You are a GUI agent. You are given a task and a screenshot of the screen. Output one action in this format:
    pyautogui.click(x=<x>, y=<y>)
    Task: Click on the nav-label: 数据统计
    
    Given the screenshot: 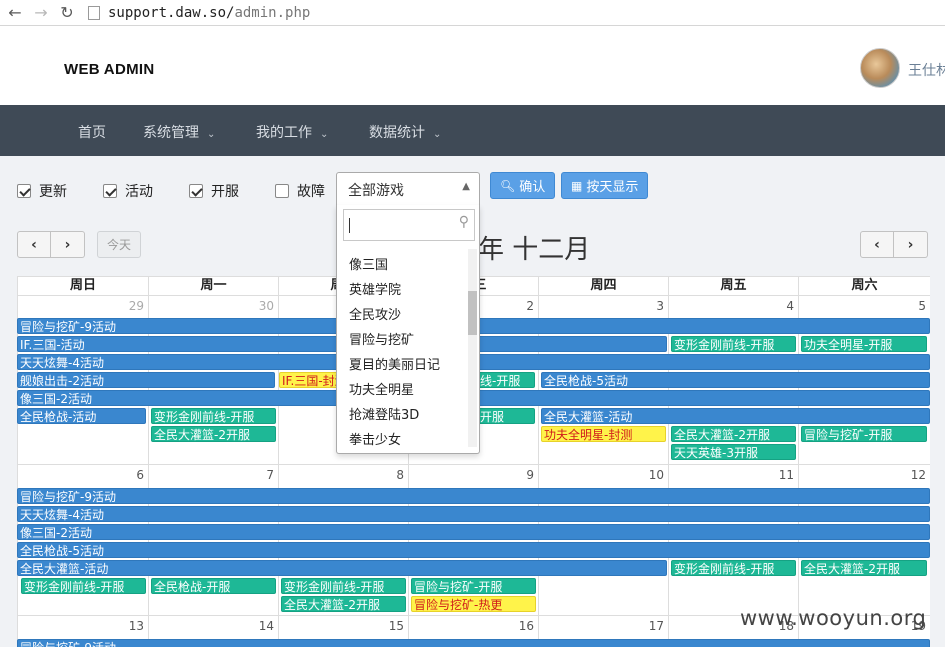 What is the action you would take?
    pyautogui.click(x=397, y=133)
    